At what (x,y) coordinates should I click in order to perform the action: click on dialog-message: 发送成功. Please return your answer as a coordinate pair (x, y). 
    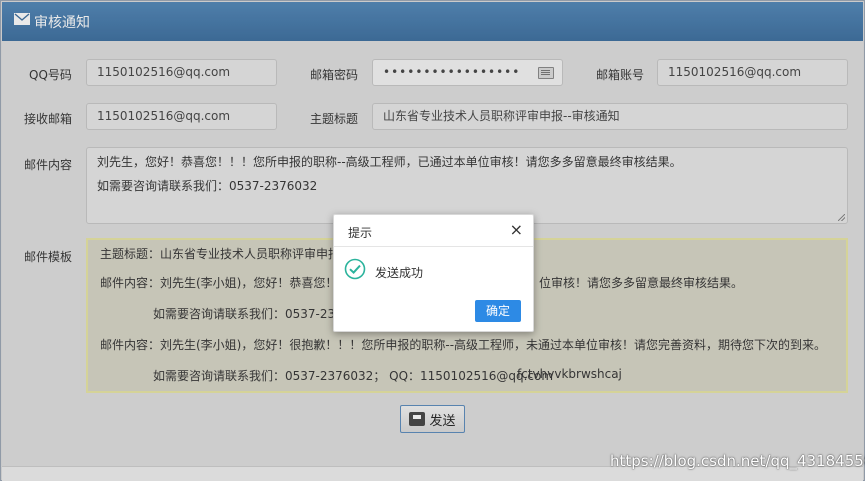
    Looking at the image, I should click on (399, 273).